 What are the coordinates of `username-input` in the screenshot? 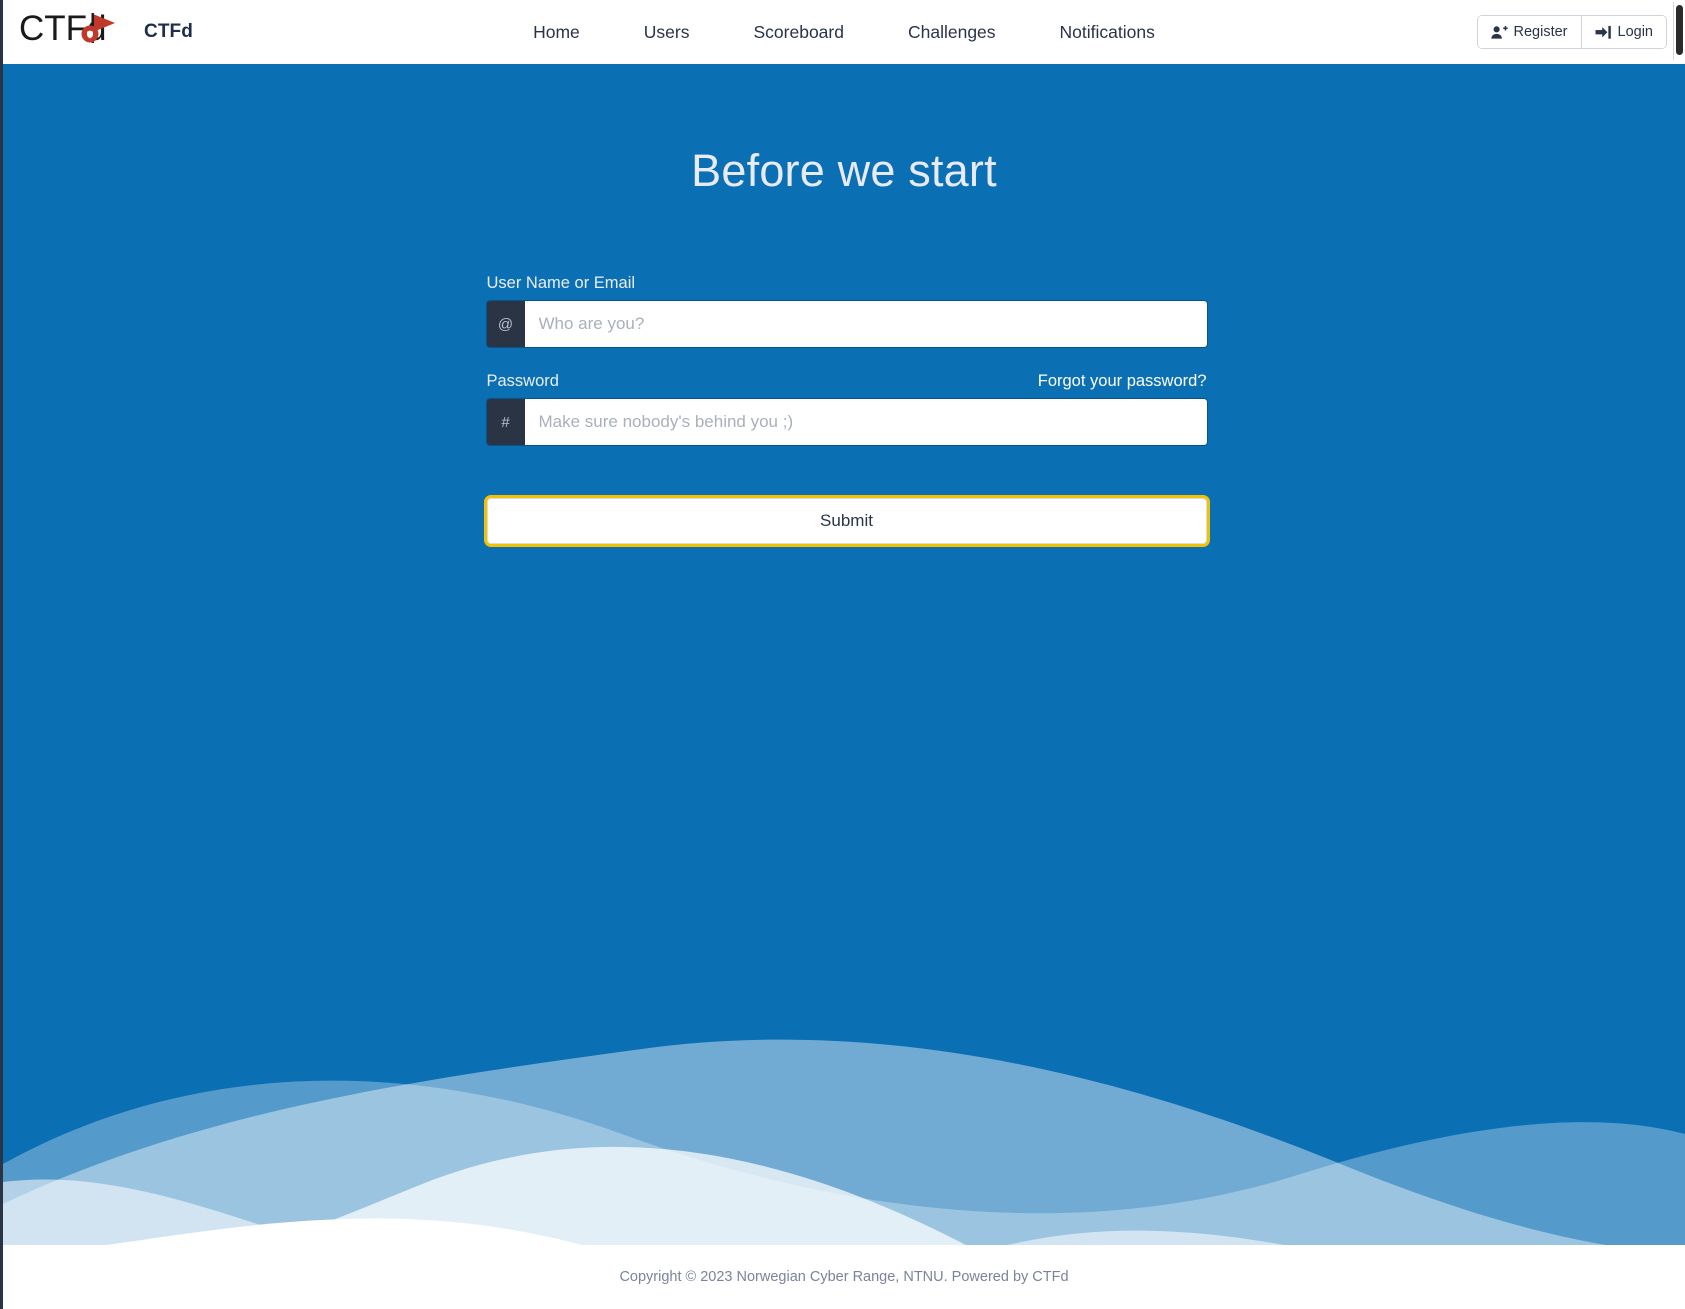 It's located at (865, 324).